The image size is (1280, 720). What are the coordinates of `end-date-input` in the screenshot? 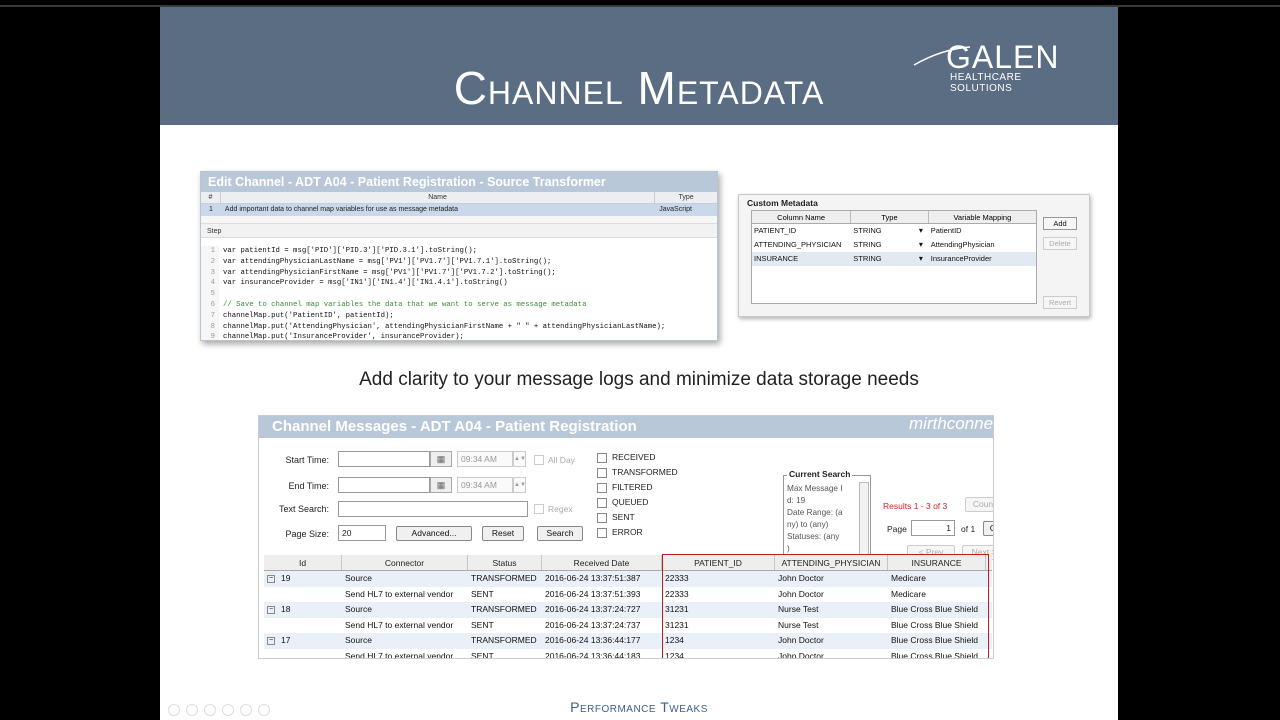 It's located at (384, 485).